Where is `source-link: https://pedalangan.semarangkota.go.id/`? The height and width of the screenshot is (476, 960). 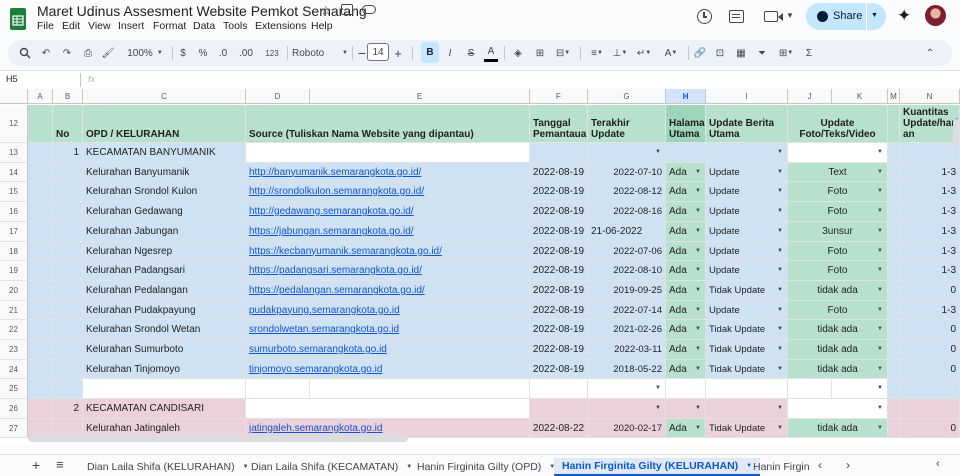 source-link: https://pedalangan.semarangkota.go.id/ is located at coordinates (388, 291).